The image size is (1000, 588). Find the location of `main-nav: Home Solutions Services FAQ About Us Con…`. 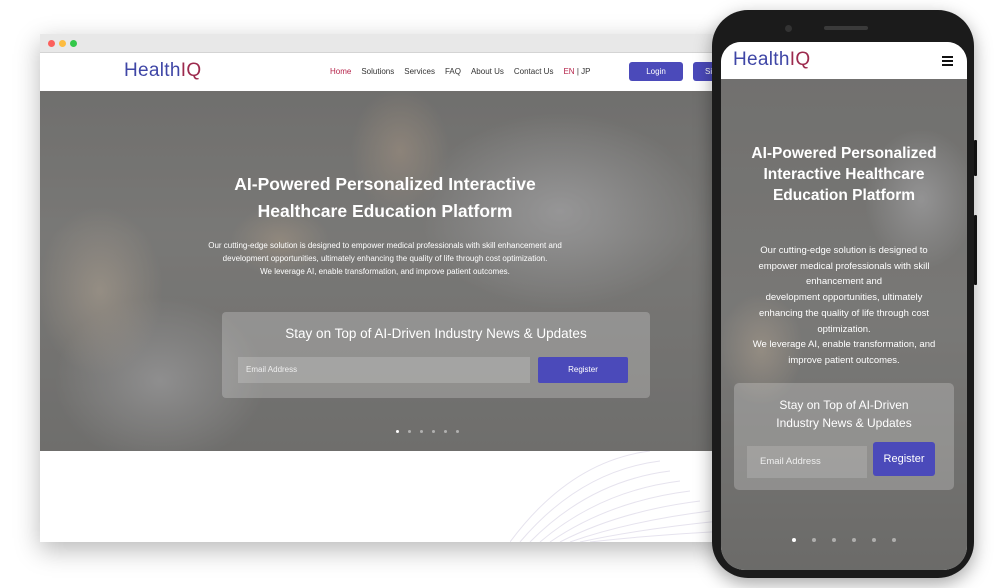

main-nav: Home Solutions Services FAQ About Us Con… is located at coordinates (460, 71).